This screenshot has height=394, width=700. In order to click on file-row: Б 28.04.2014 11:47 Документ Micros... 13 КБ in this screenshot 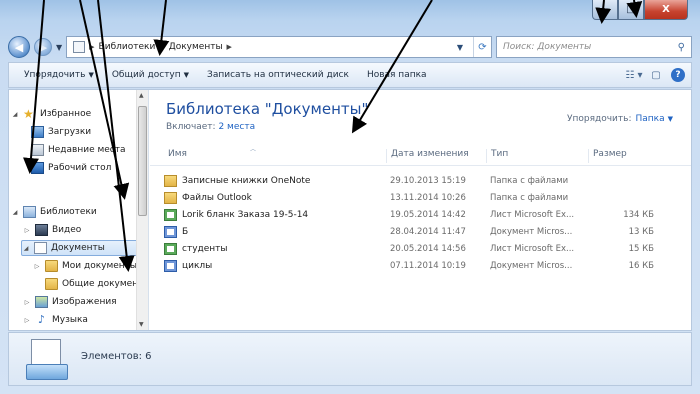, I will do `click(423, 231)`.